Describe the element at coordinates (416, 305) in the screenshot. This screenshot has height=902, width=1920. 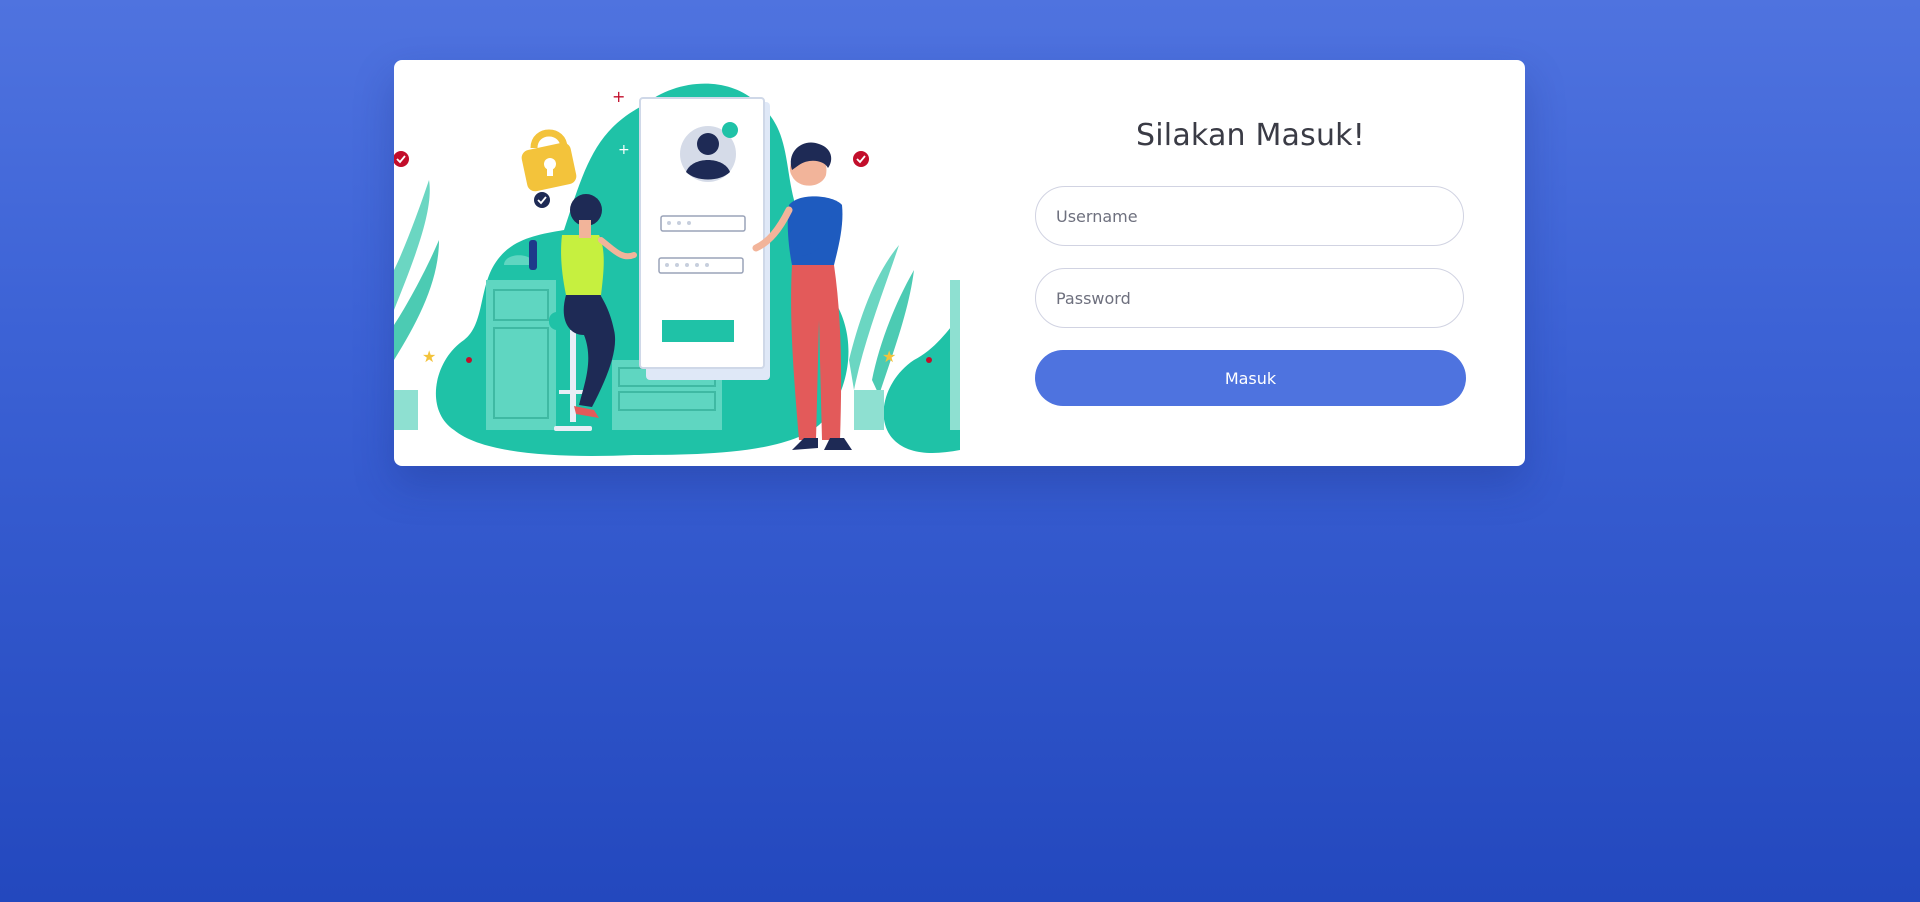
I see `left-plant-icon` at that location.